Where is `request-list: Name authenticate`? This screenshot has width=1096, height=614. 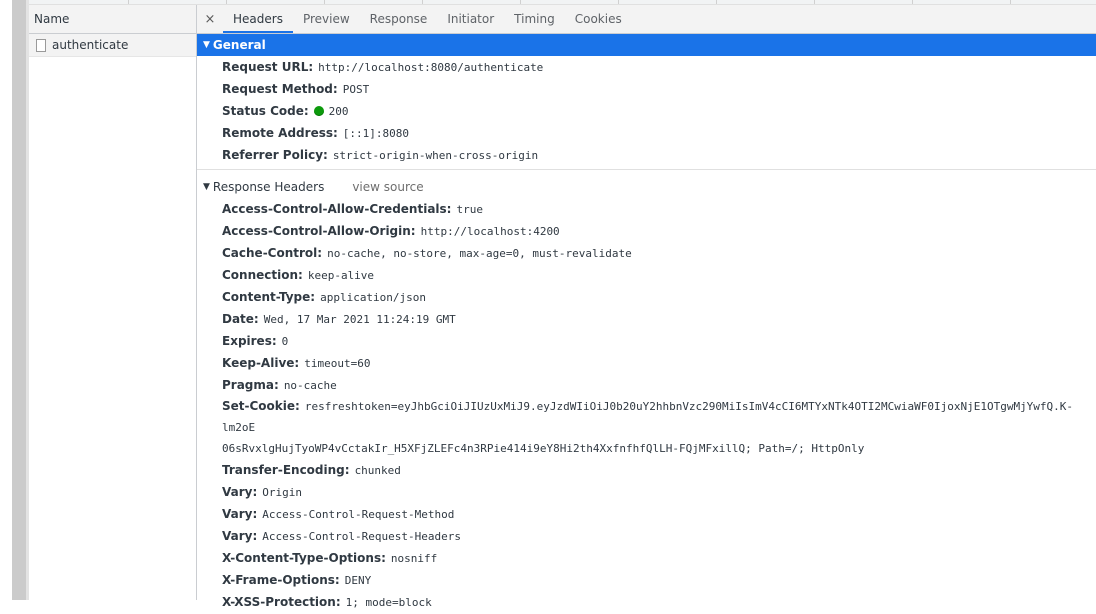
request-list: Name authenticate is located at coordinates (113, 302).